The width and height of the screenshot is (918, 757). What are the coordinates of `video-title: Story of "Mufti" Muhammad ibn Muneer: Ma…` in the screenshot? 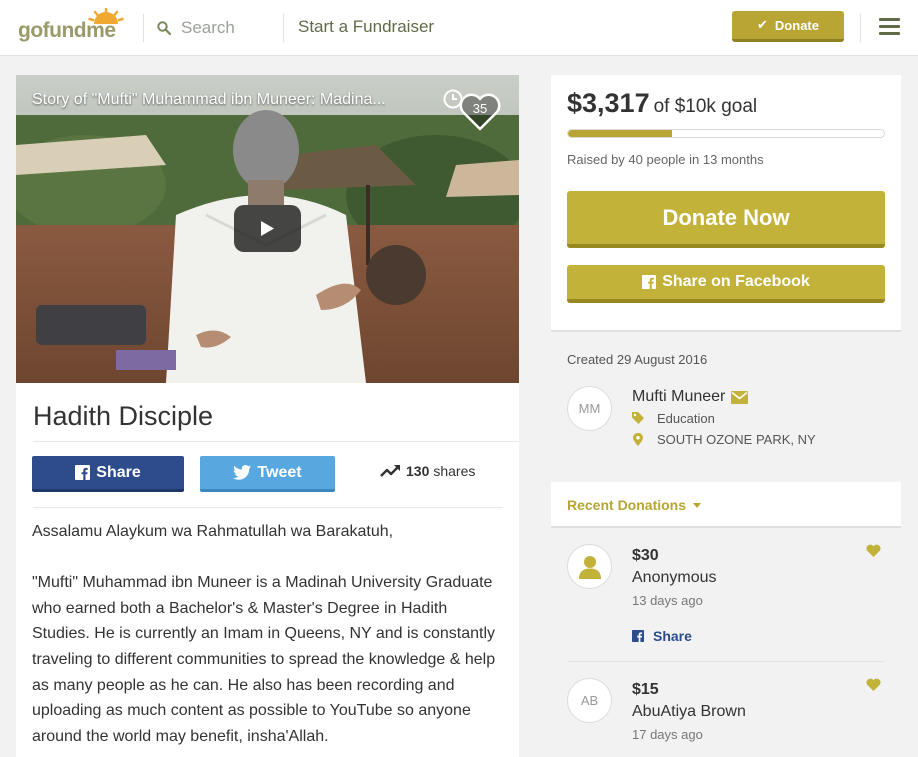 It's located at (209, 99).